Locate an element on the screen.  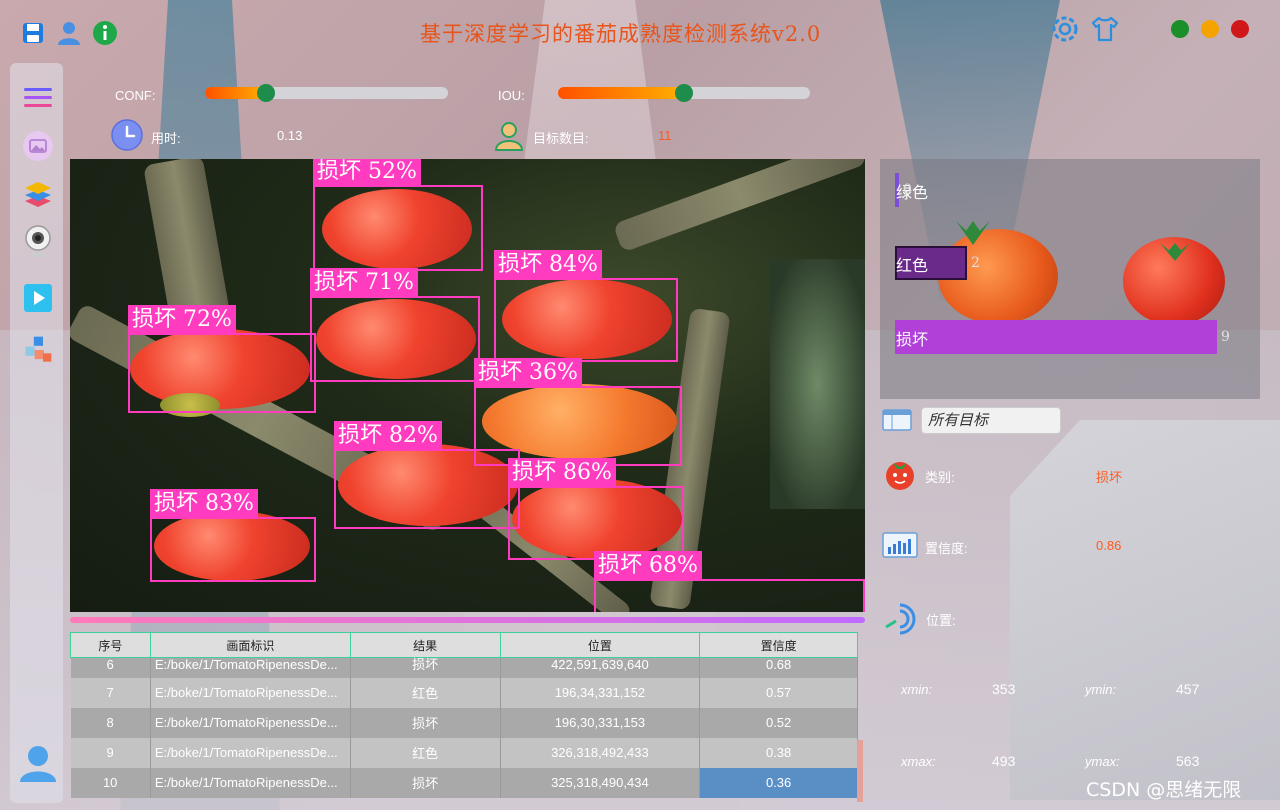
table-scrollbar is located at coordinates (860, 771).